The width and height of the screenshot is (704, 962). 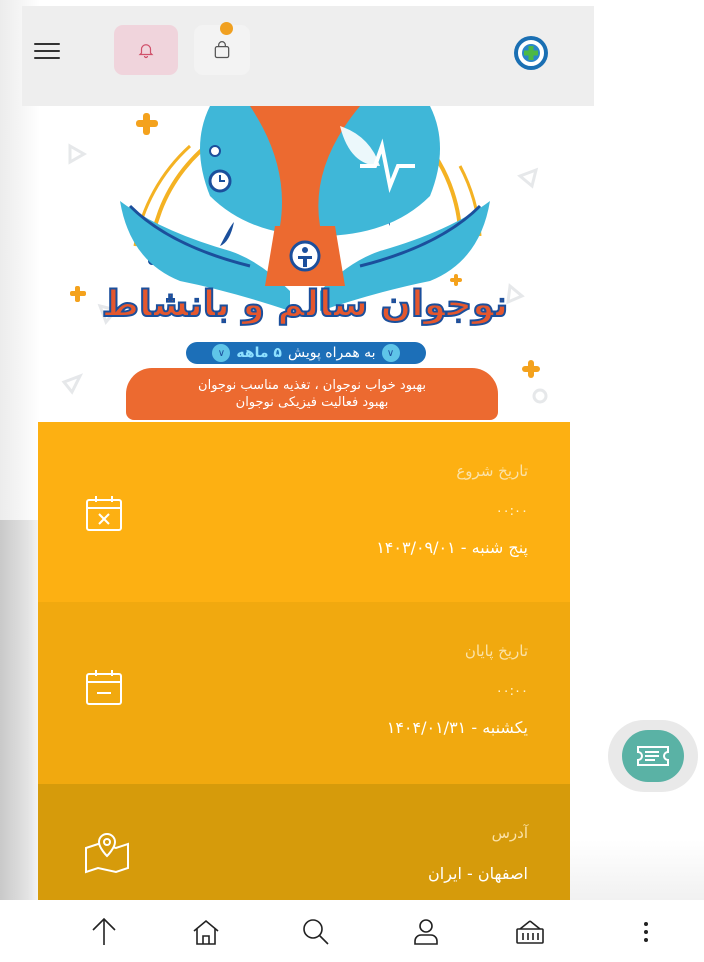 I want to click on end-date-section: تاریخ پایان ۰۰:۰۰ یکشنبه - ۱۴۰۴/۰۱/۳۱, so click(x=304, y=693).